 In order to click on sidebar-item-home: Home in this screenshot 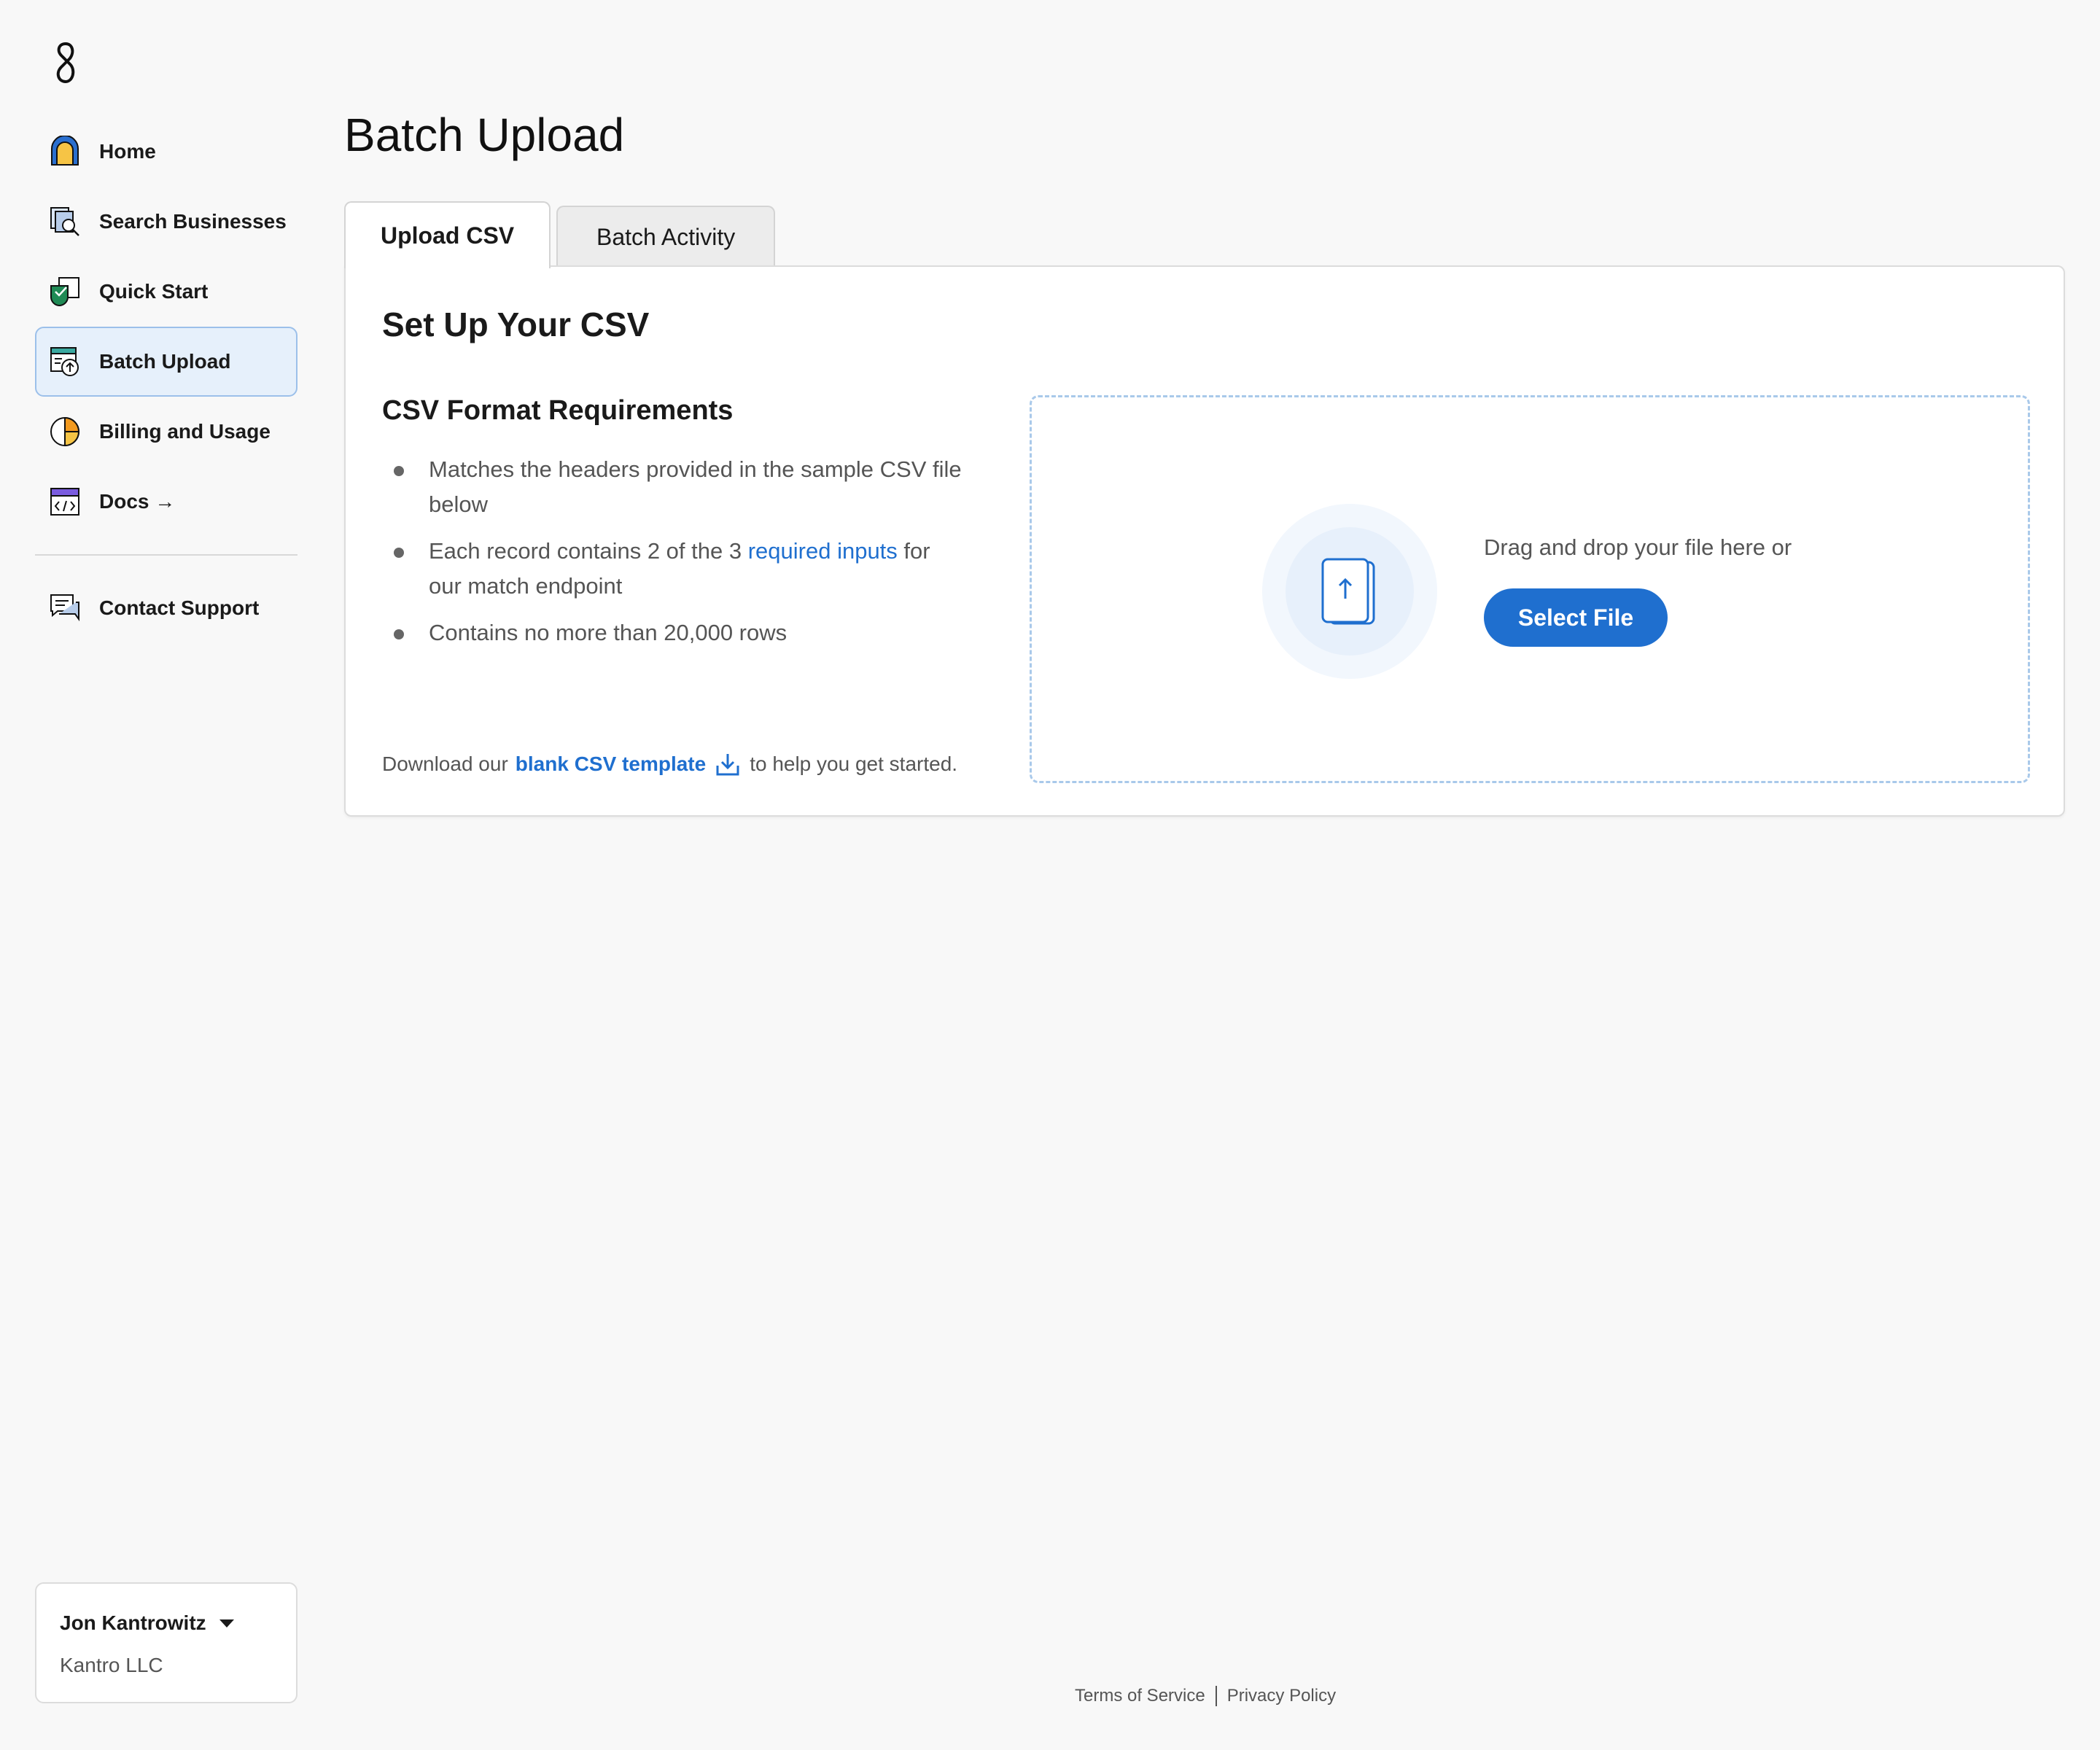, I will do `click(166, 152)`.